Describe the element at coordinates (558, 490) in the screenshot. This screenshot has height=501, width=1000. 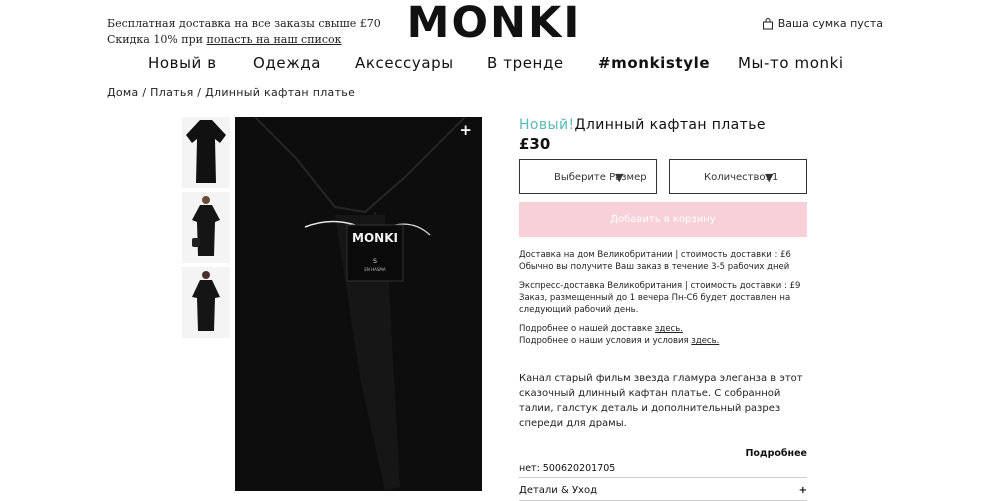
I see `details-care-label: Детали & Уход` at that location.